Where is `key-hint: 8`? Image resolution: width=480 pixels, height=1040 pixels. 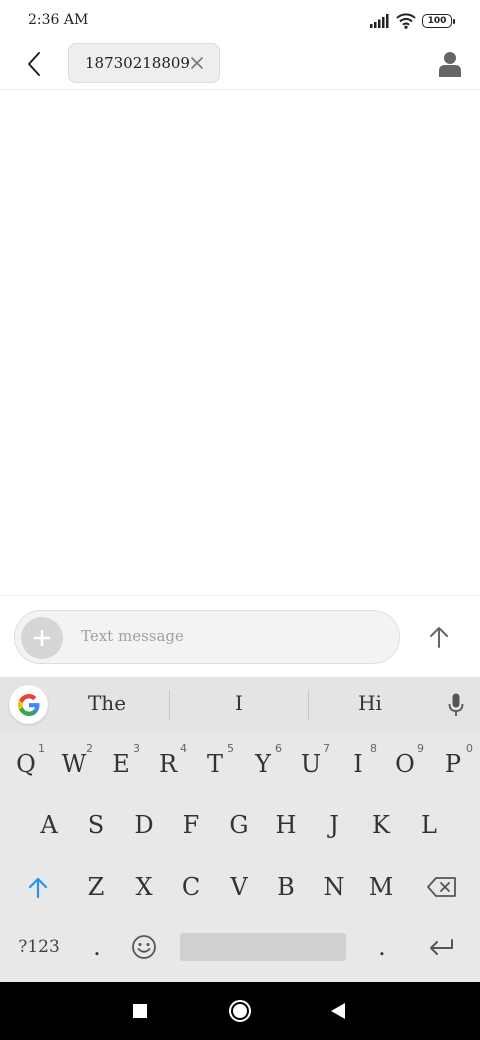 key-hint: 8 is located at coordinates (373, 748).